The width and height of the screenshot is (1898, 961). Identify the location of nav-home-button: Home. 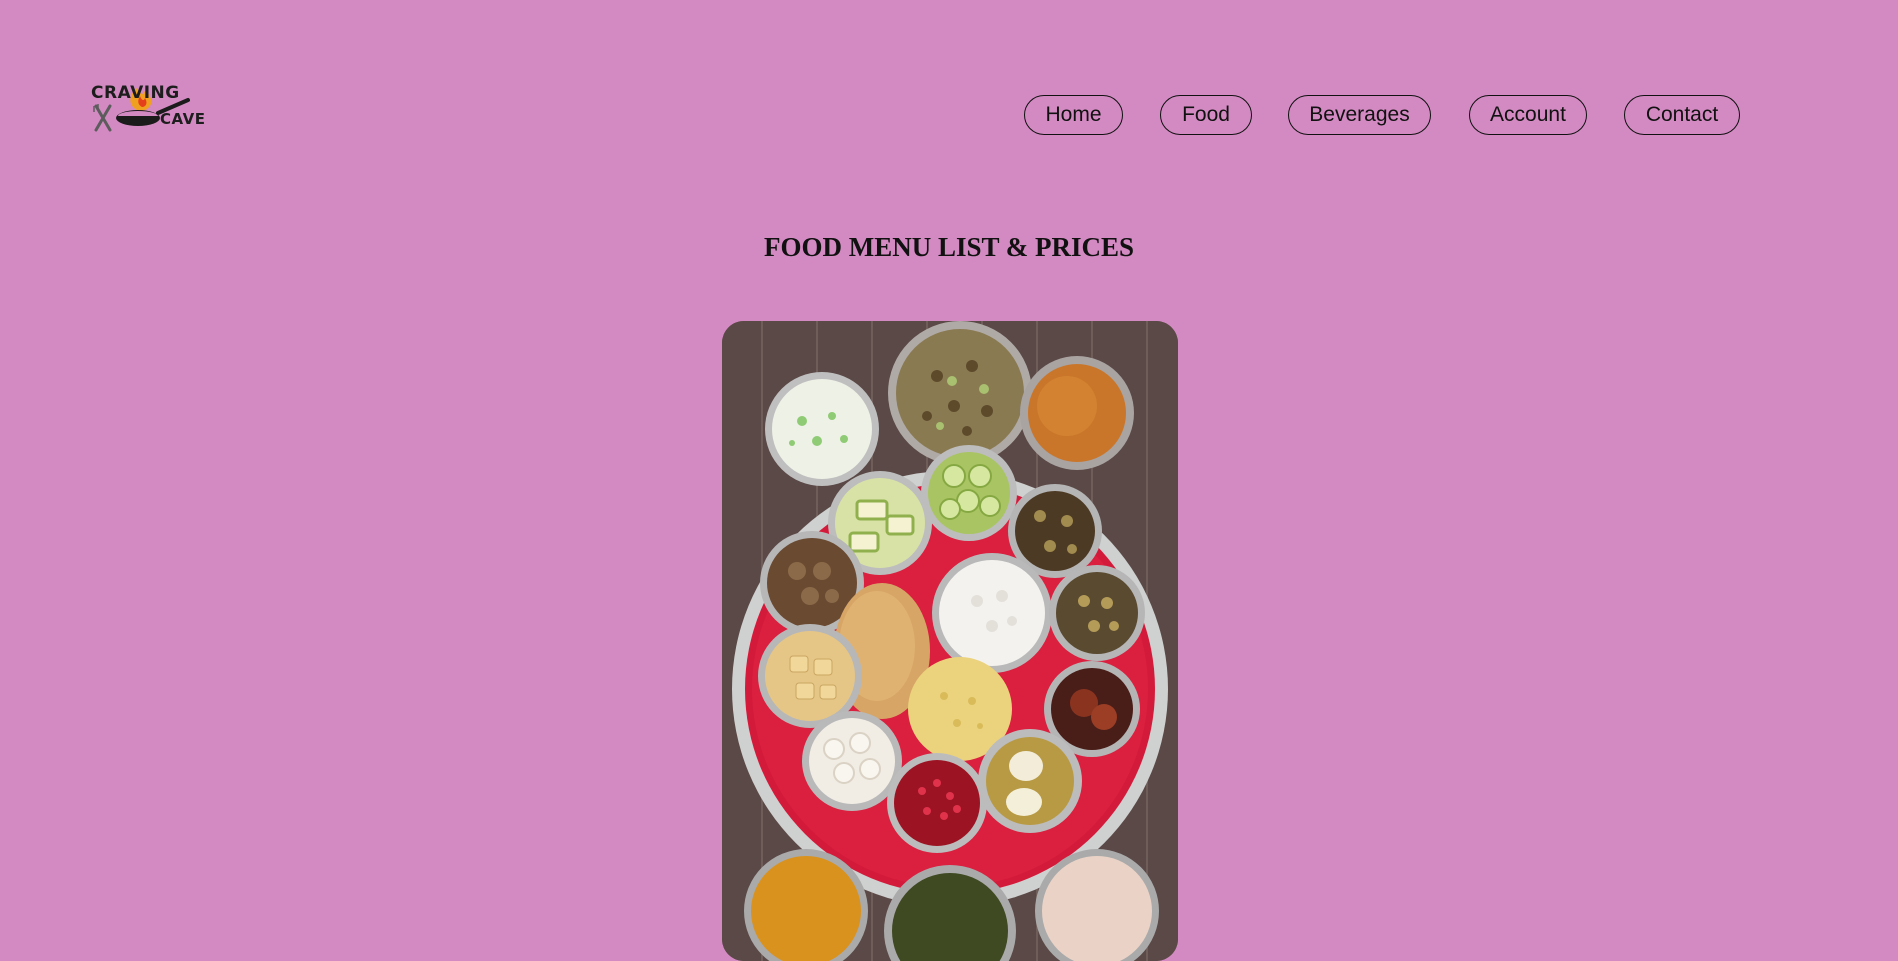
(1073, 115).